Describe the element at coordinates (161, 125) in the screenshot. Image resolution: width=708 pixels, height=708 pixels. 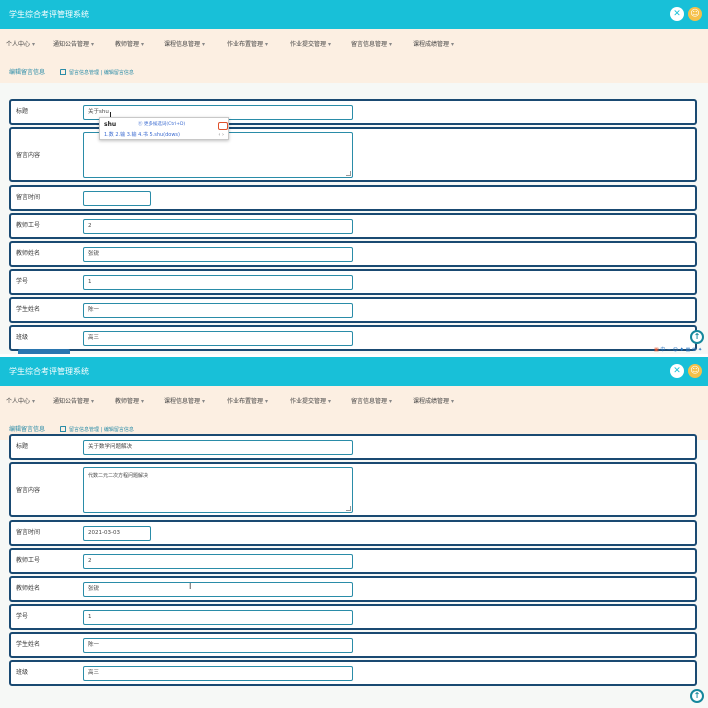
I see `ime-more-hint: ⑪ 更多候选词(Ctrl+D)` at that location.